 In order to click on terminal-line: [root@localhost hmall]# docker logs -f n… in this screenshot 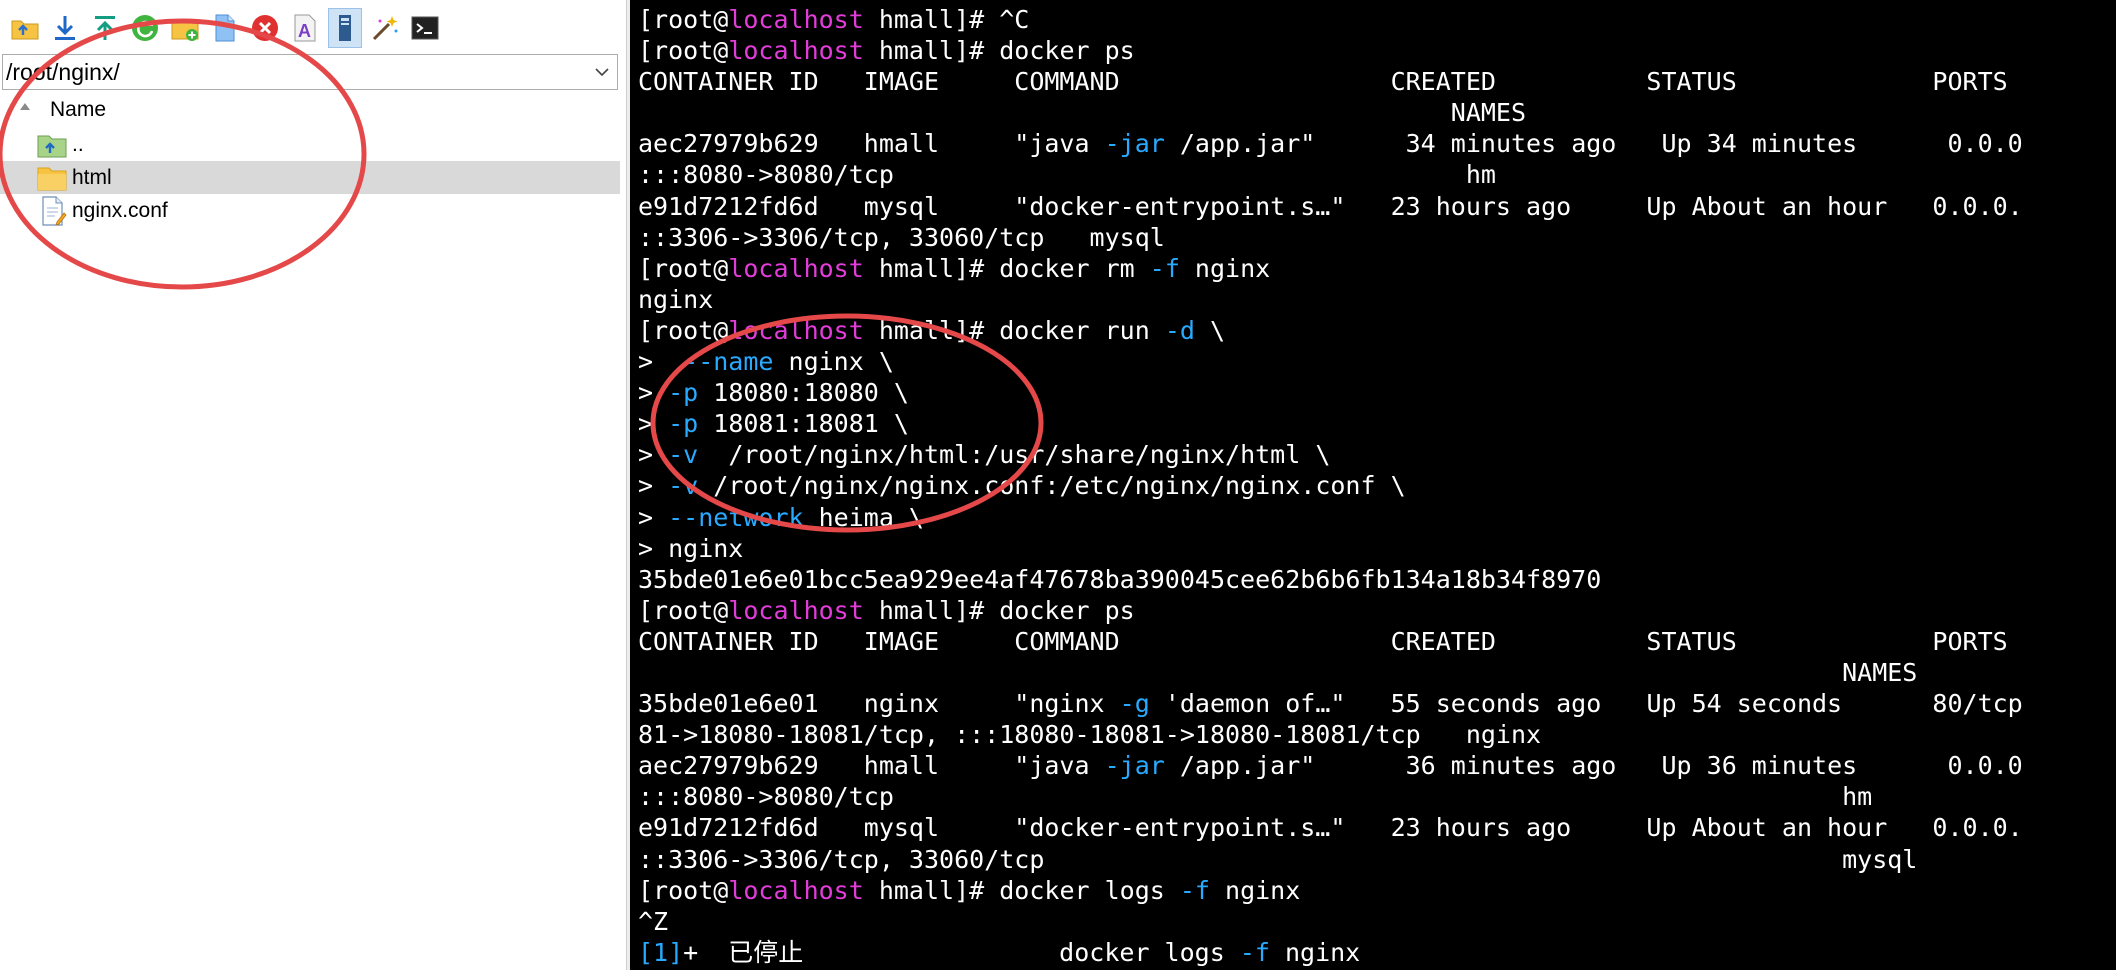, I will do `click(1330, 890)`.